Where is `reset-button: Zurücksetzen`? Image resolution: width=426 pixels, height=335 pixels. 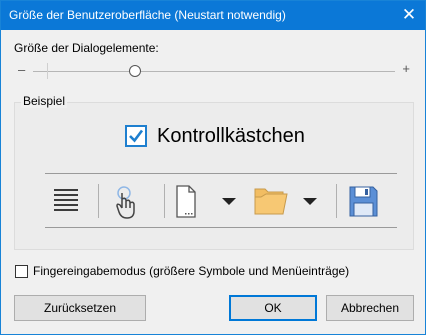 reset-button: Zurücksetzen is located at coordinates (80, 308).